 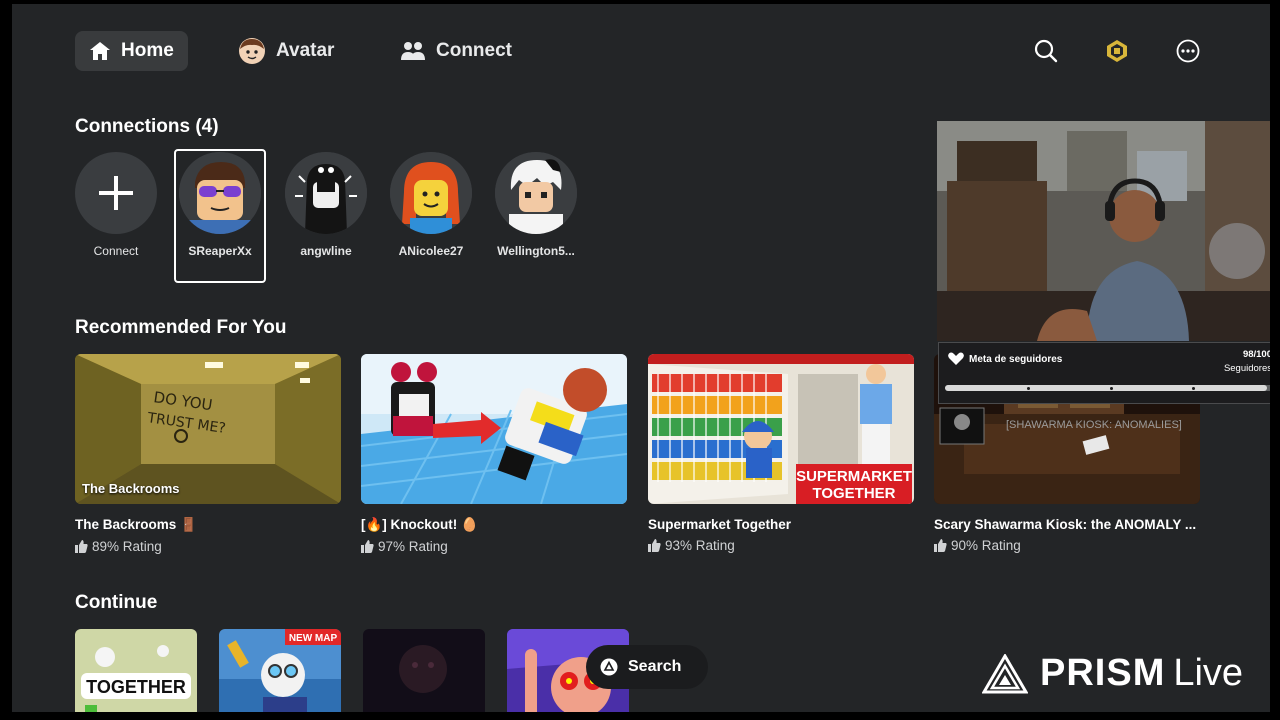 What do you see at coordinates (781, 545) in the screenshot?
I see `game-rating: 93% Rating` at bounding box center [781, 545].